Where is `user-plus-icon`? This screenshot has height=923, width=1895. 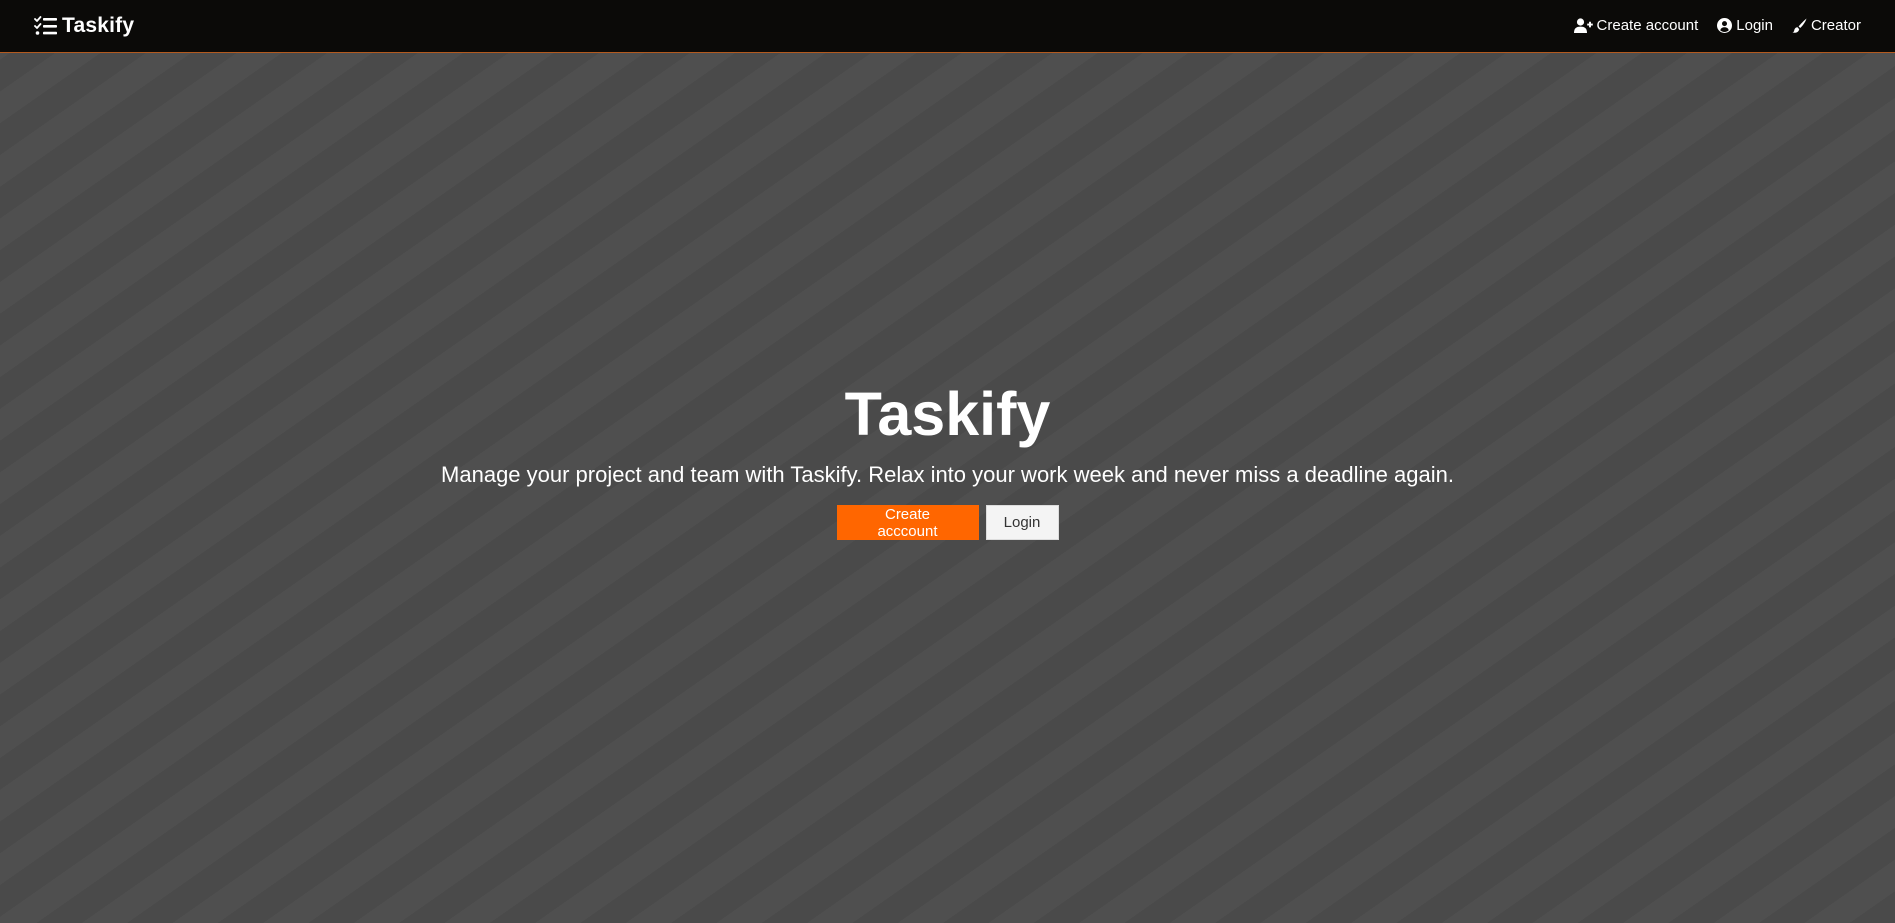
user-plus-icon is located at coordinates (1583, 25).